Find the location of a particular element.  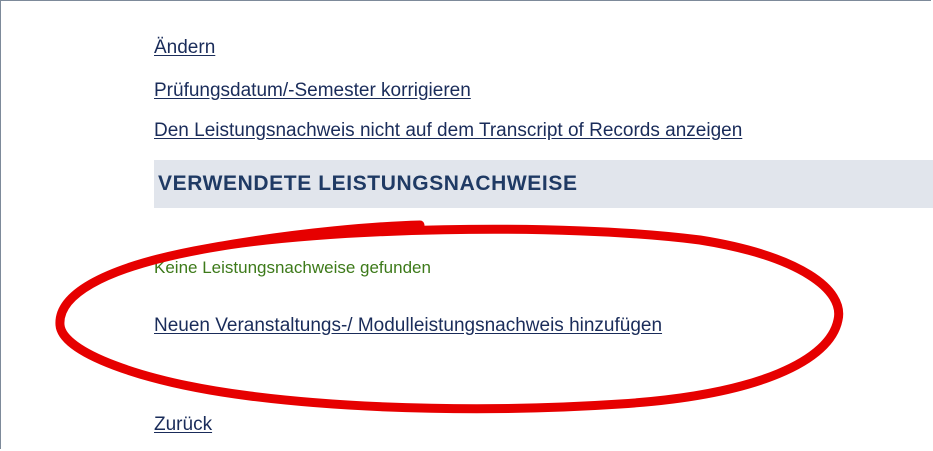

section-title: VERWENDETE LEISTUNGSNACHWEISE is located at coordinates (368, 183).